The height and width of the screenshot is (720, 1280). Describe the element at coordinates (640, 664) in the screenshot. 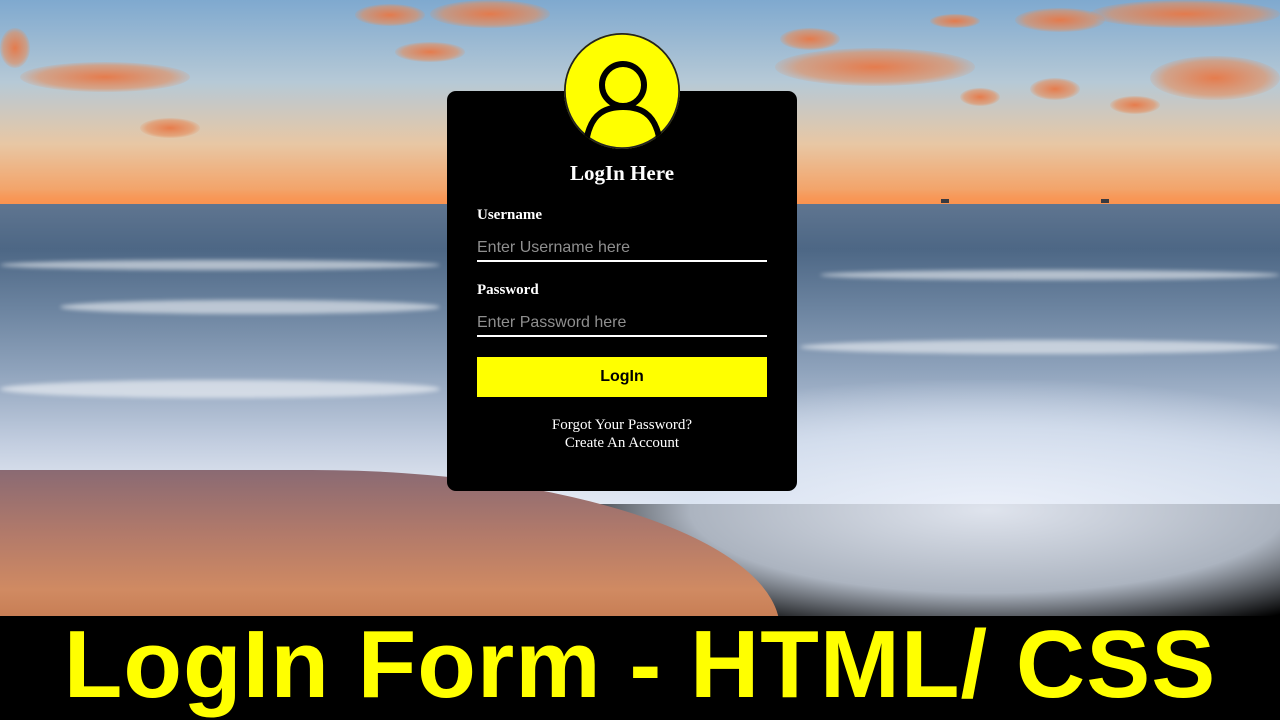

I see `banner-title: LogIn Form - HTML/ CSS` at that location.